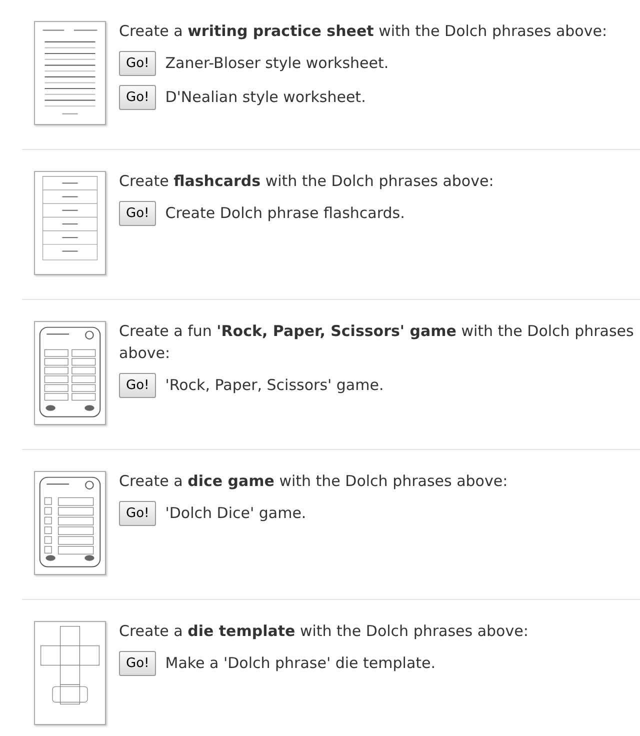  What do you see at coordinates (324, 631) in the screenshot?
I see `instruction-text: Create a die template with the Dolch phrases above:` at bounding box center [324, 631].